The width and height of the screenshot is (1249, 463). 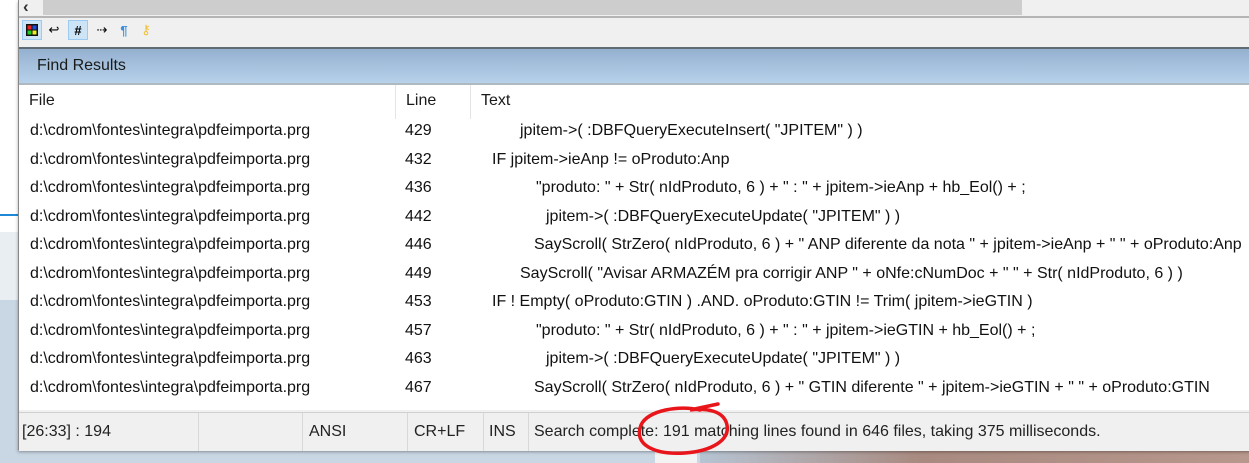 What do you see at coordinates (418, 244) in the screenshot?
I see `result-line: 446` at bounding box center [418, 244].